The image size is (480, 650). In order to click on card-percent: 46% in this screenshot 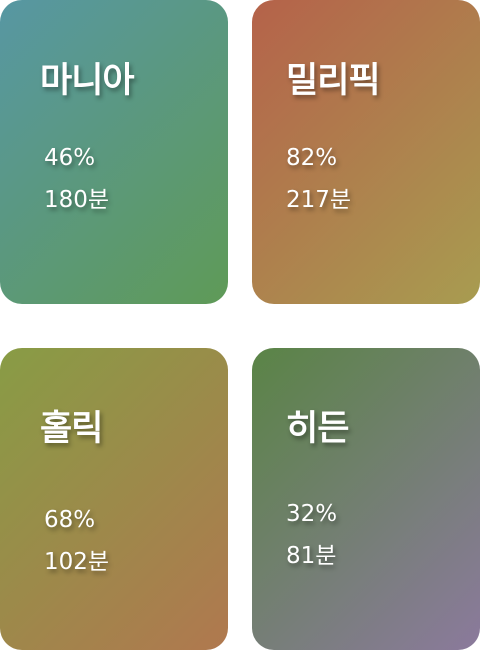, I will do `click(70, 158)`.